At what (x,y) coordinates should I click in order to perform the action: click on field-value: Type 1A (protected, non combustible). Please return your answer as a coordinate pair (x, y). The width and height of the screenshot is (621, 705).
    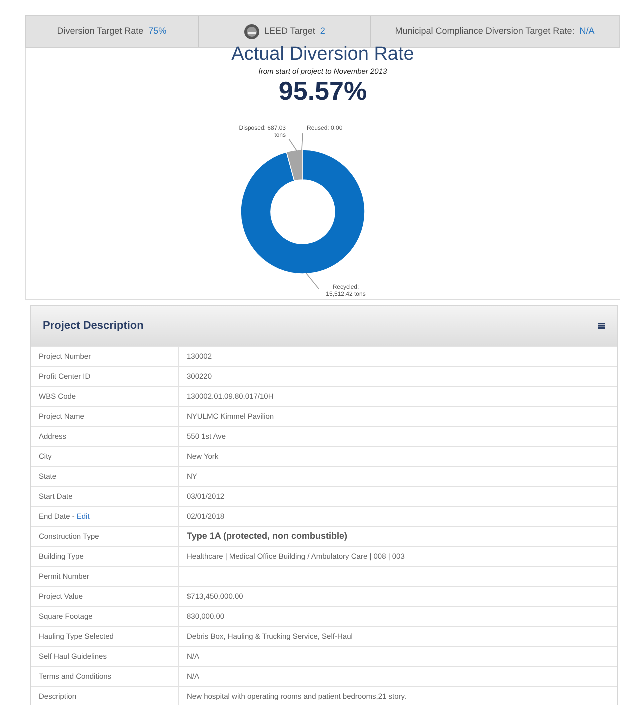
    Looking at the image, I should click on (267, 536).